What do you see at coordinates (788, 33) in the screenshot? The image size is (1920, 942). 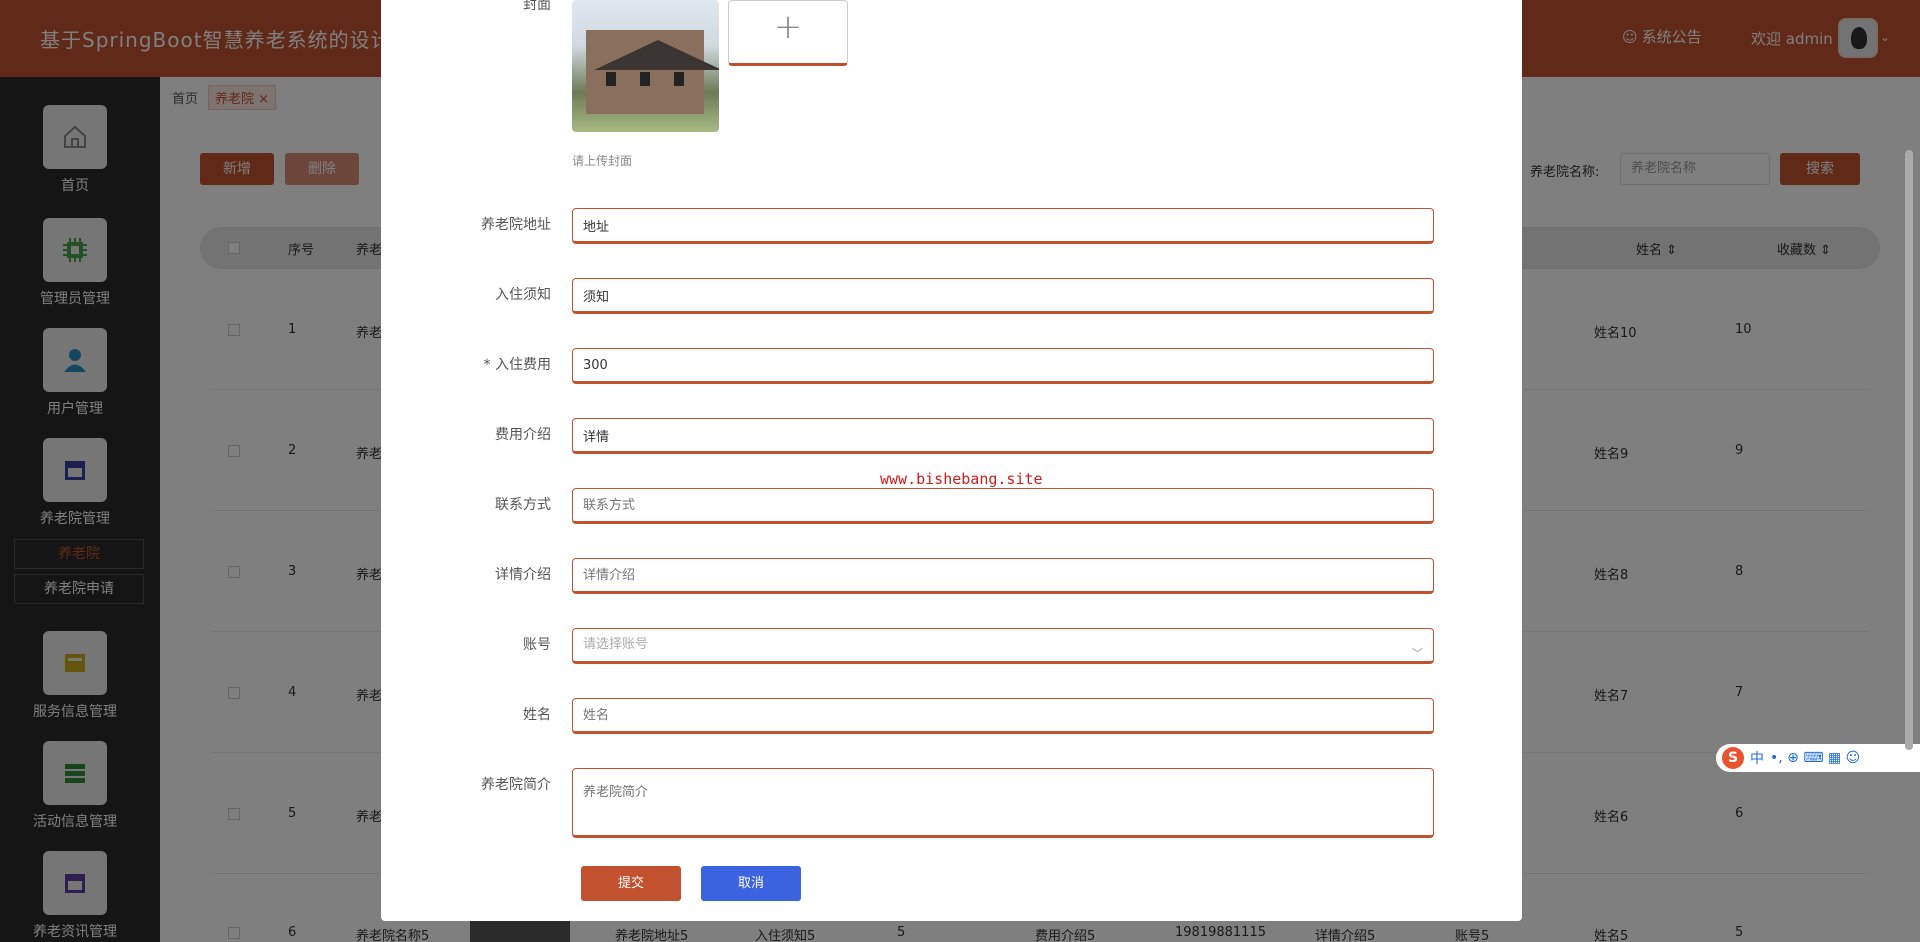 I see `upload-cover-button: +` at bounding box center [788, 33].